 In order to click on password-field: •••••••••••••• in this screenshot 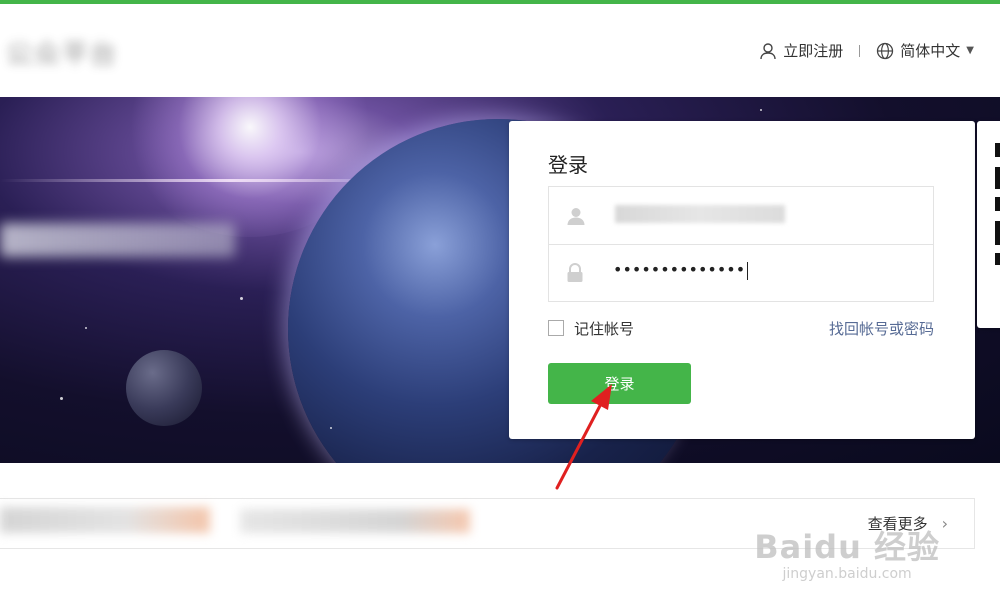, I will do `click(741, 272)`.